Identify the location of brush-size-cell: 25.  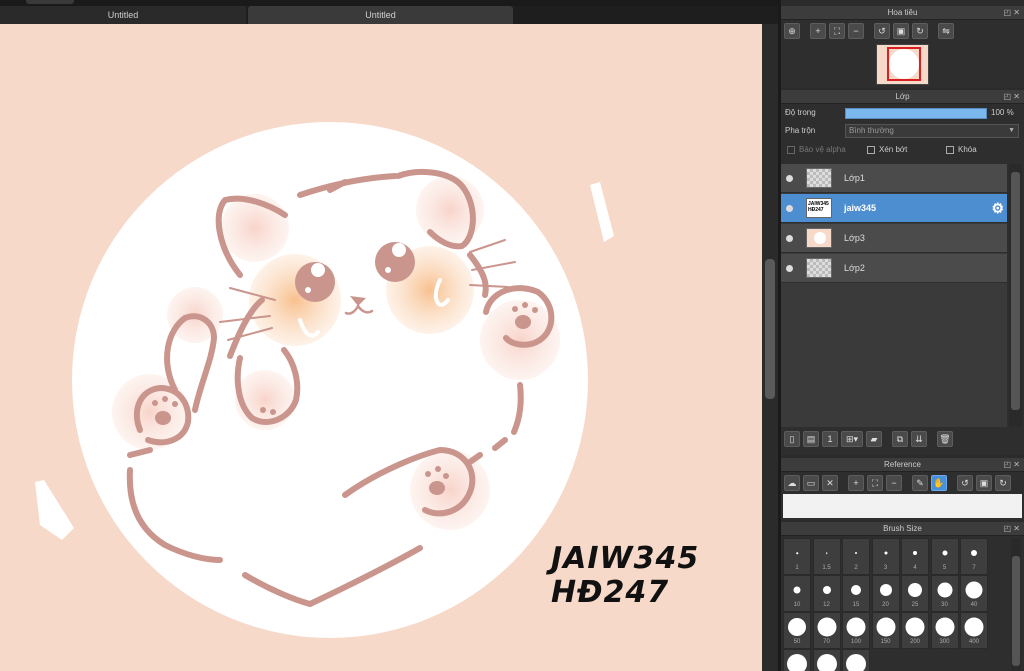
(915, 593).